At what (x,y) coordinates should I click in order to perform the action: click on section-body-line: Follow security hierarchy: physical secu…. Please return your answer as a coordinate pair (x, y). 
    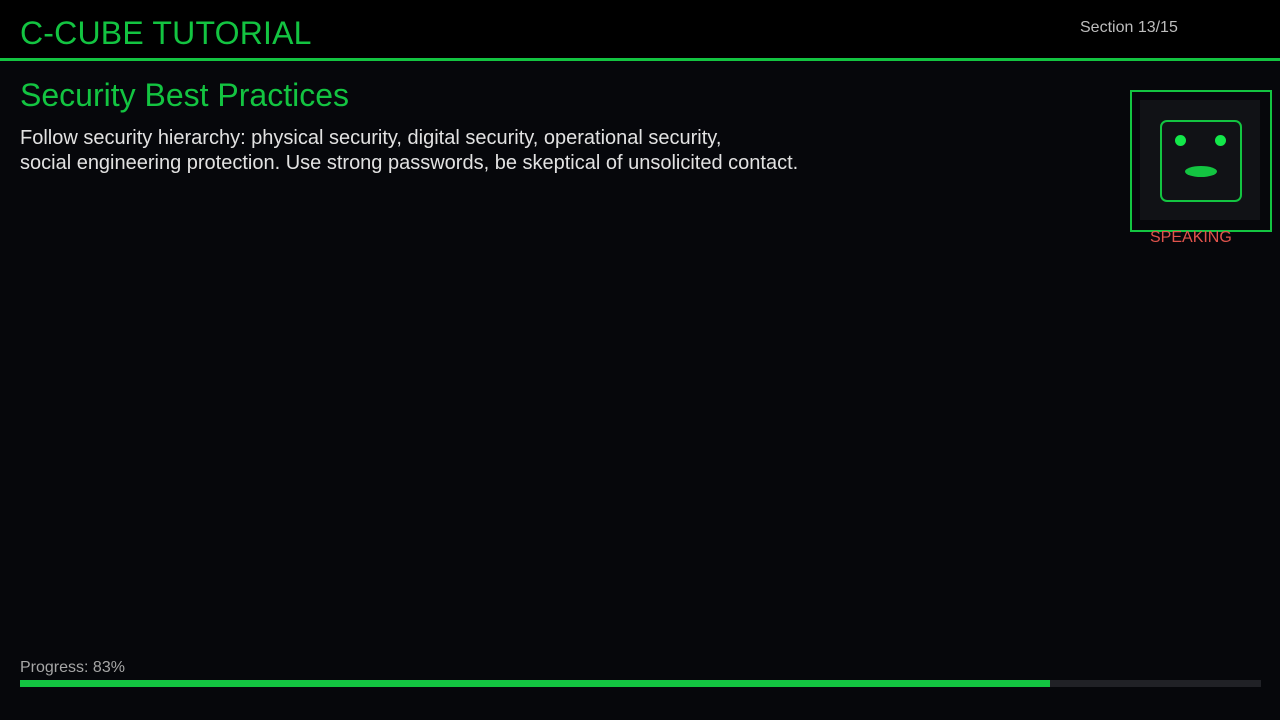
    Looking at the image, I should click on (371, 138).